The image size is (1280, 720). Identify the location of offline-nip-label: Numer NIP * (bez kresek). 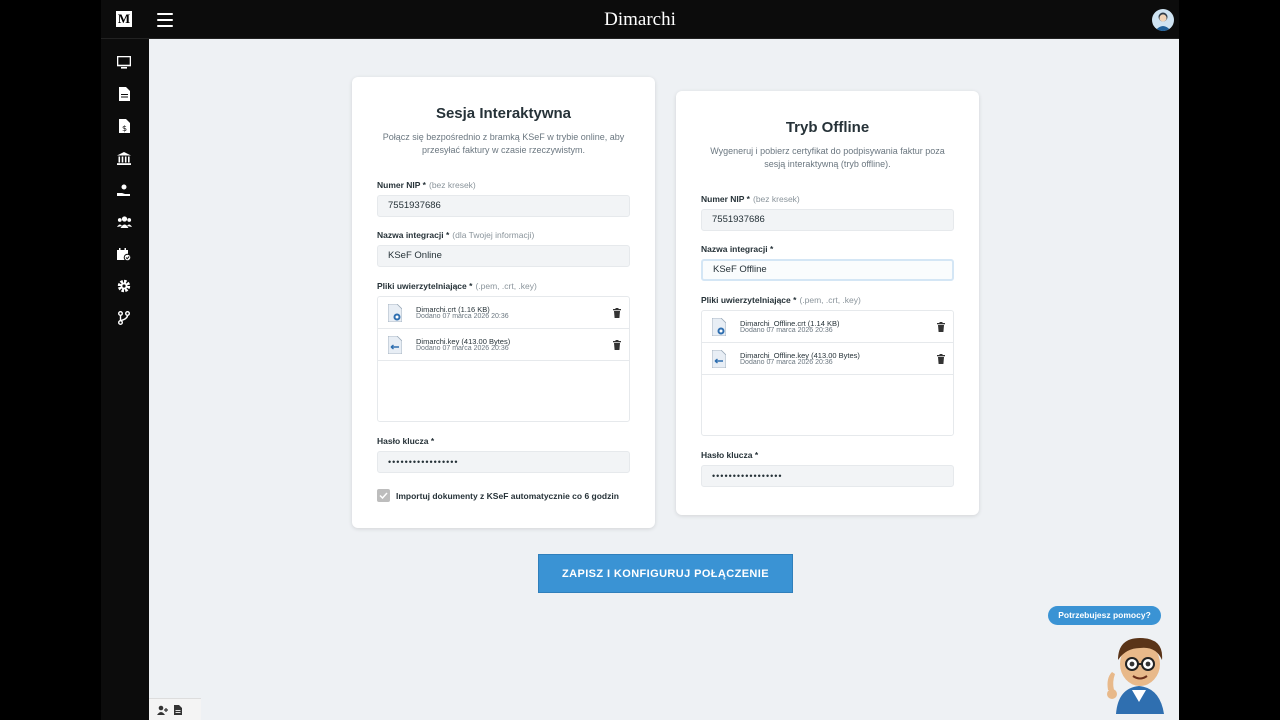
(750, 199).